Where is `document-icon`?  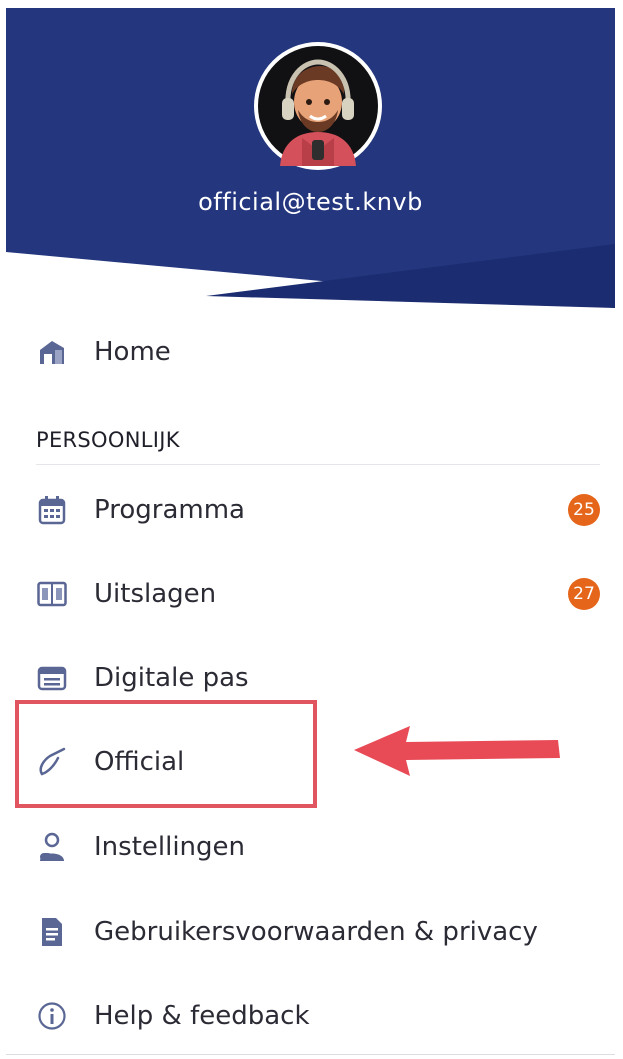
document-icon is located at coordinates (52, 932).